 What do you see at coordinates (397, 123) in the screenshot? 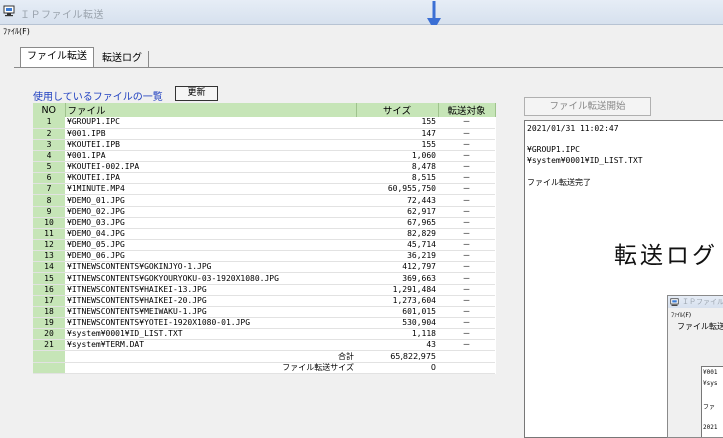
I see `row-file-size: 155` at bounding box center [397, 123].